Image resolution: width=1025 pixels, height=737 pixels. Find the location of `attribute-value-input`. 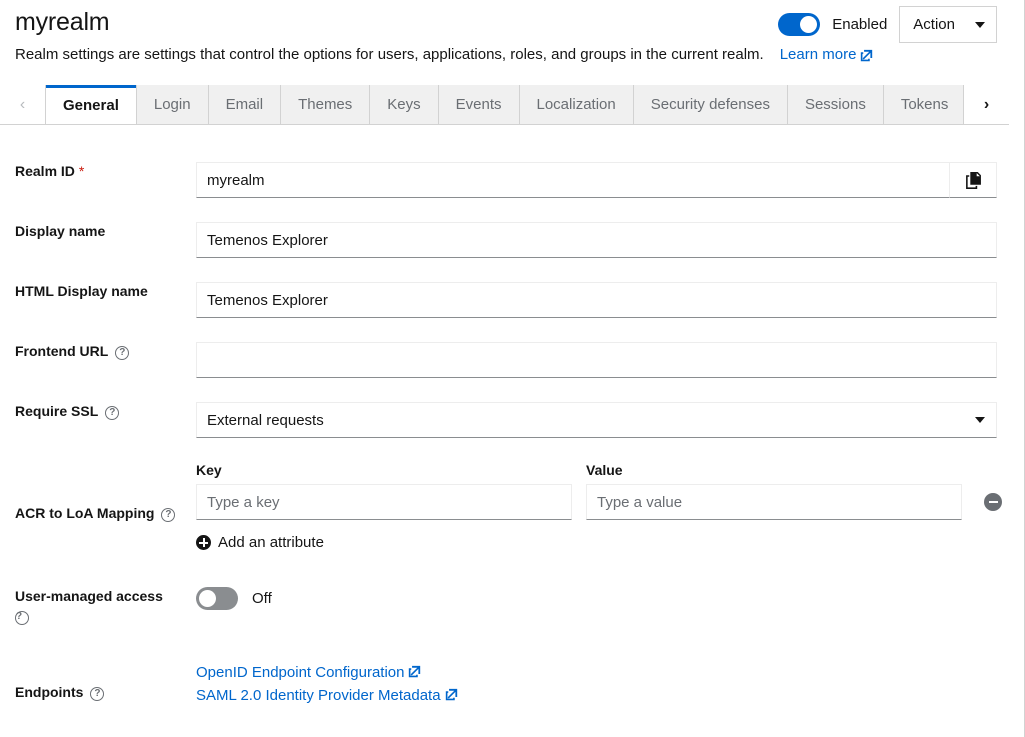

attribute-value-input is located at coordinates (774, 502).